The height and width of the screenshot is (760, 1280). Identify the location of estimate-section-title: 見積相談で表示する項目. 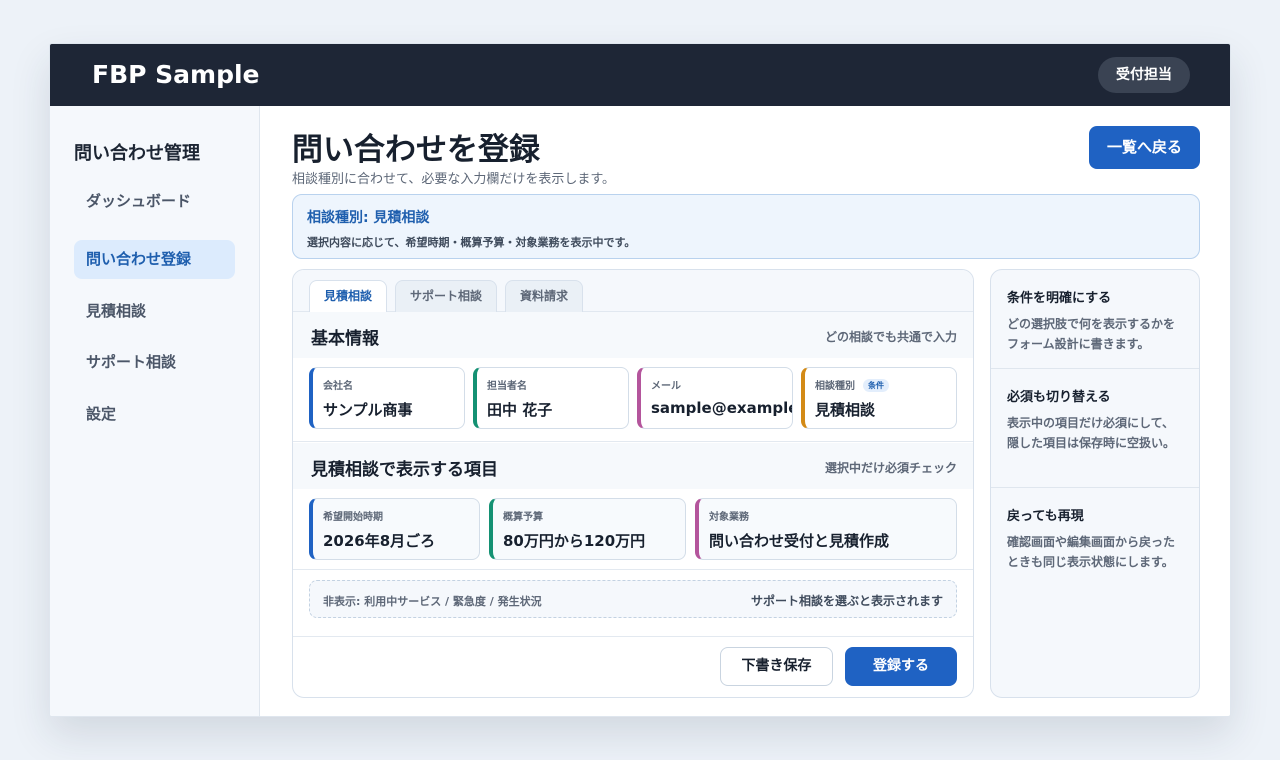
(404, 470).